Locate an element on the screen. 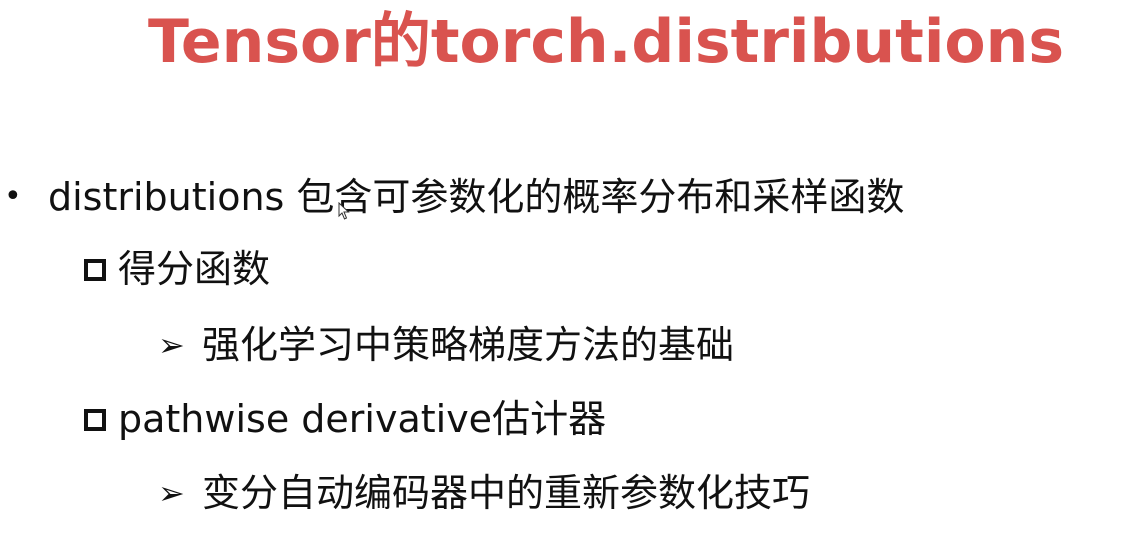 The width and height of the screenshot is (1142, 558). slide-title: Tensor的torch.distributions is located at coordinates (606, 42).